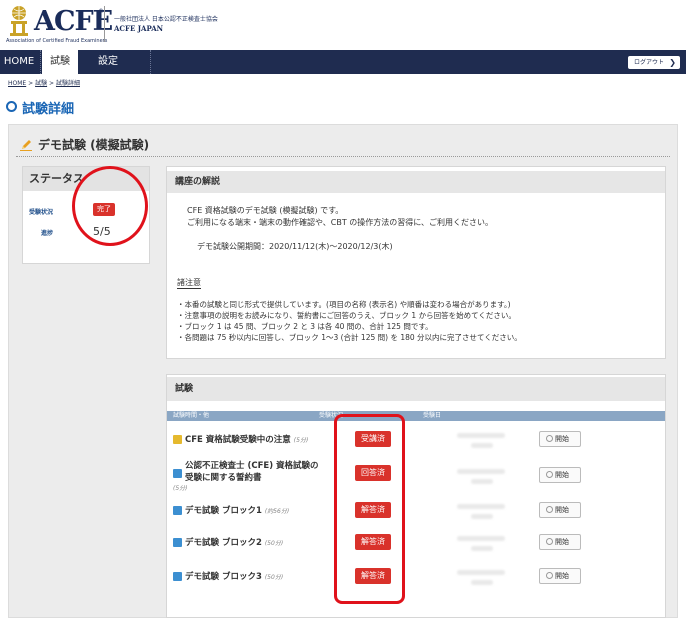 This screenshot has width=686, height=618. What do you see at coordinates (191, 415) in the screenshot?
I see `column-header: 試験時間・他` at bounding box center [191, 415].